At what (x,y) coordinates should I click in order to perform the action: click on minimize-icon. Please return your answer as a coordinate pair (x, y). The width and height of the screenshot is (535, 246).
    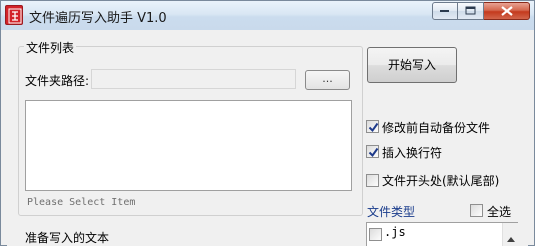
    Looking at the image, I should click on (444, 11).